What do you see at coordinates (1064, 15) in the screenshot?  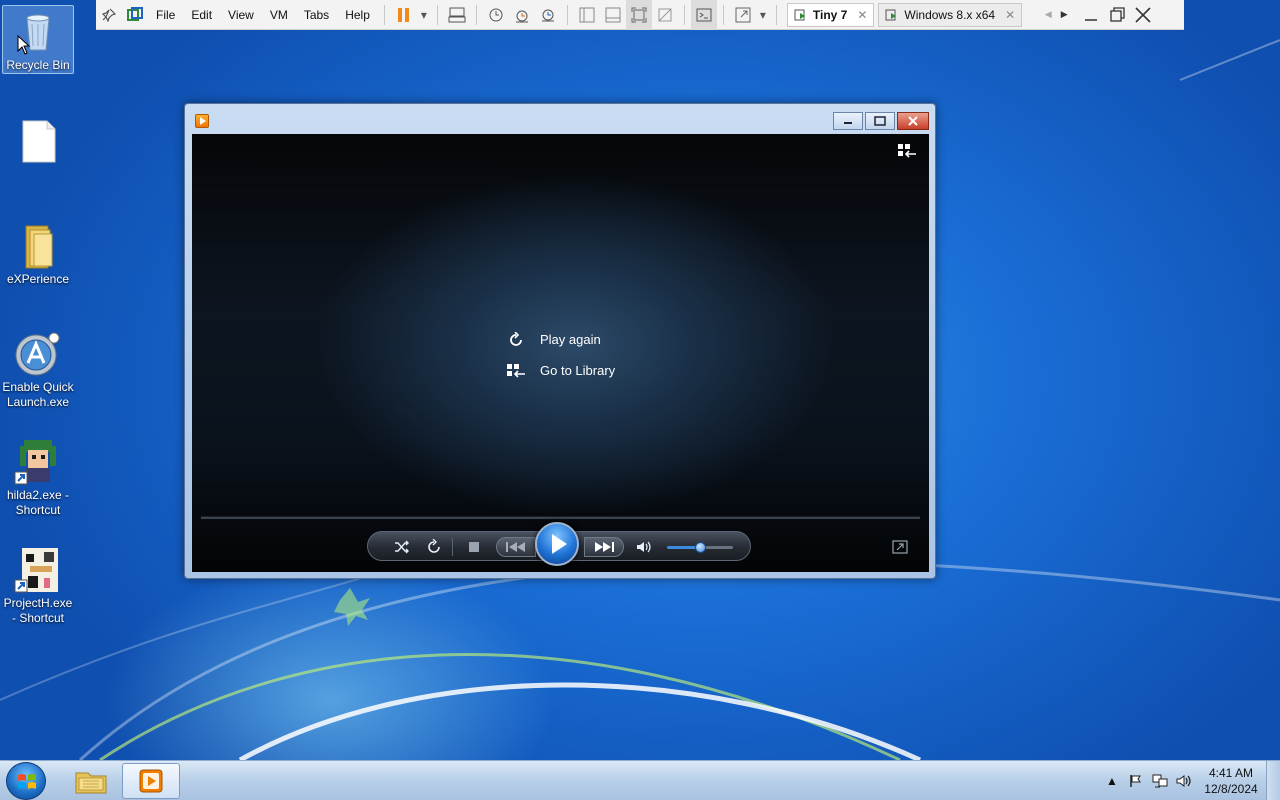 I see `scroll-tabs-right-icon: ▶` at bounding box center [1064, 15].